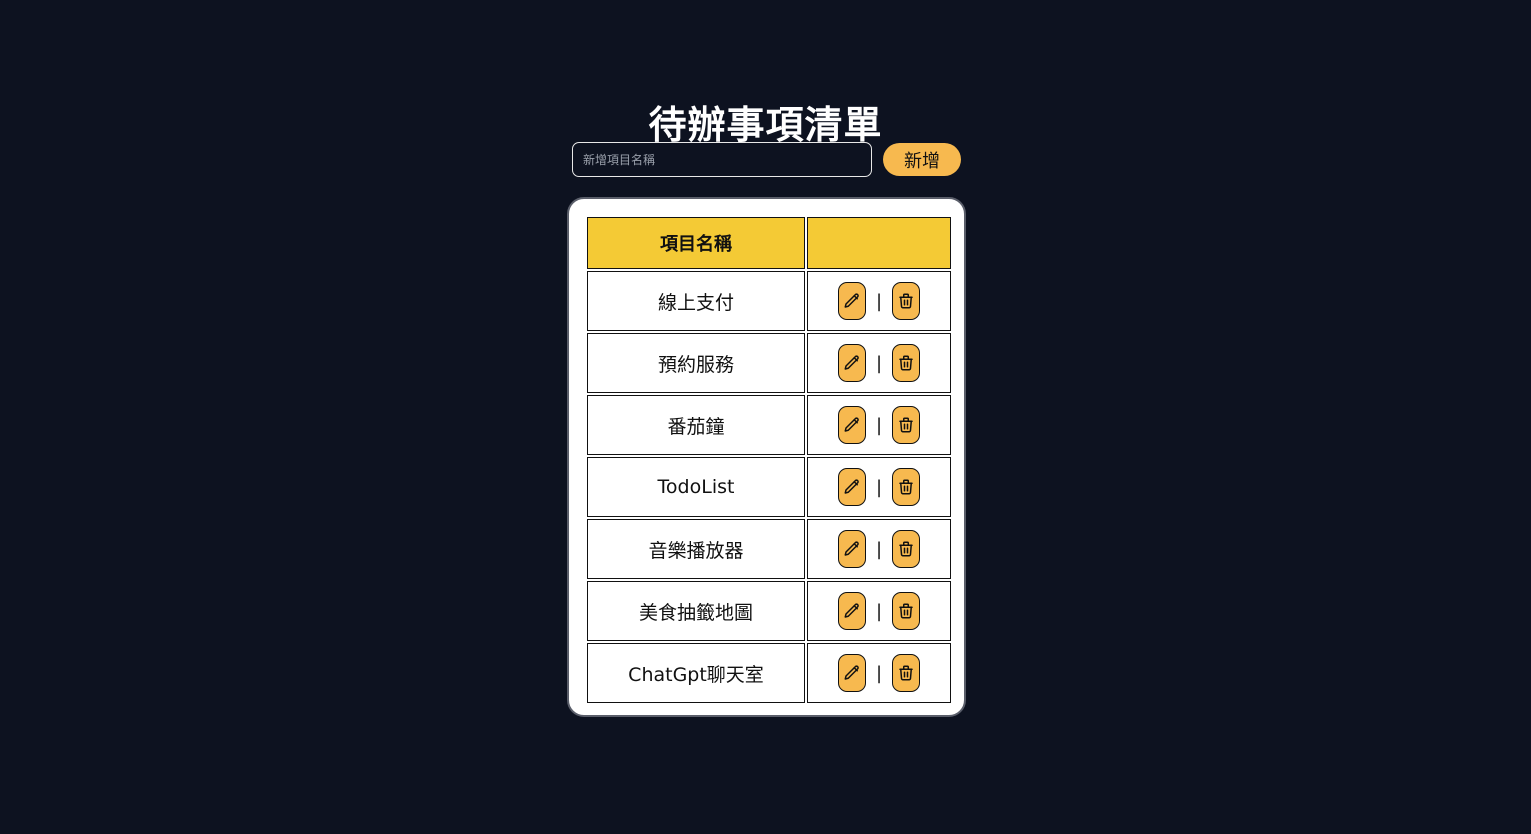  I want to click on table-row: 番茄鐘 |, so click(769, 425).